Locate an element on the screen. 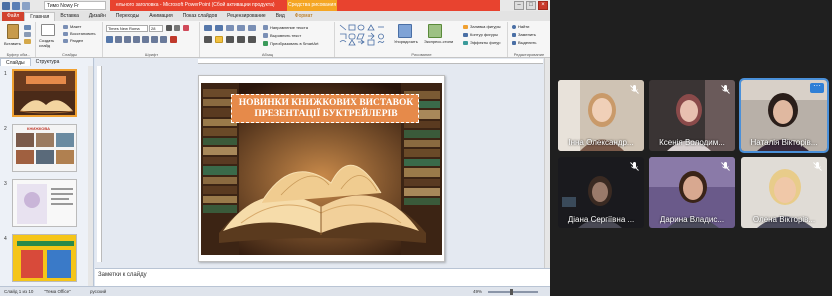 This screenshot has height=296, width=832. slide-thumbnail-3: 3 is located at coordinates (47, 204).